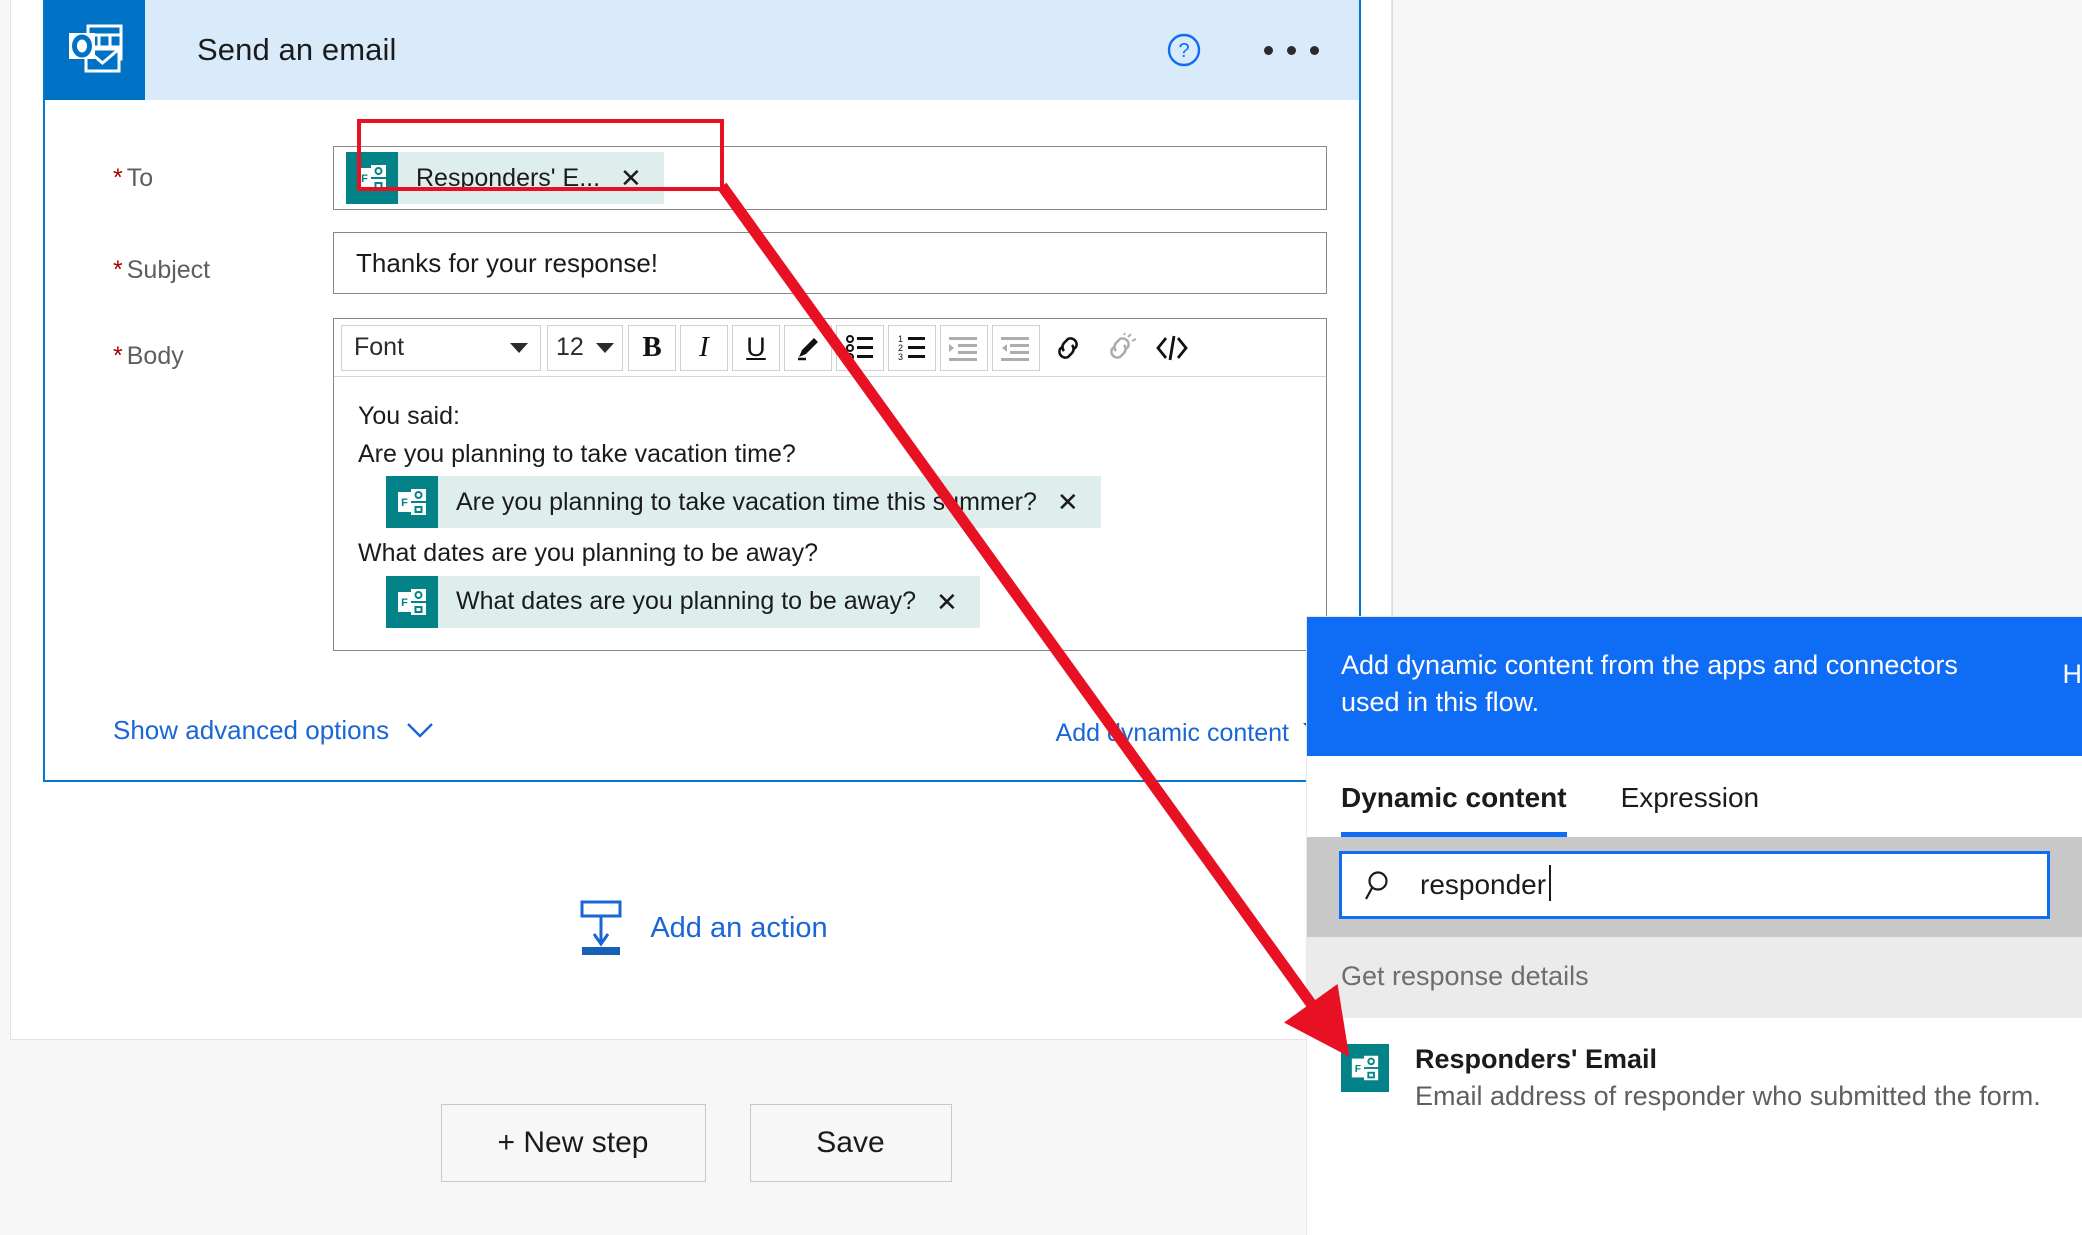 The image size is (2082, 1235). What do you see at coordinates (830, 263) in the screenshot?
I see `subject-input: Thanks for your response!` at bounding box center [830, 263].